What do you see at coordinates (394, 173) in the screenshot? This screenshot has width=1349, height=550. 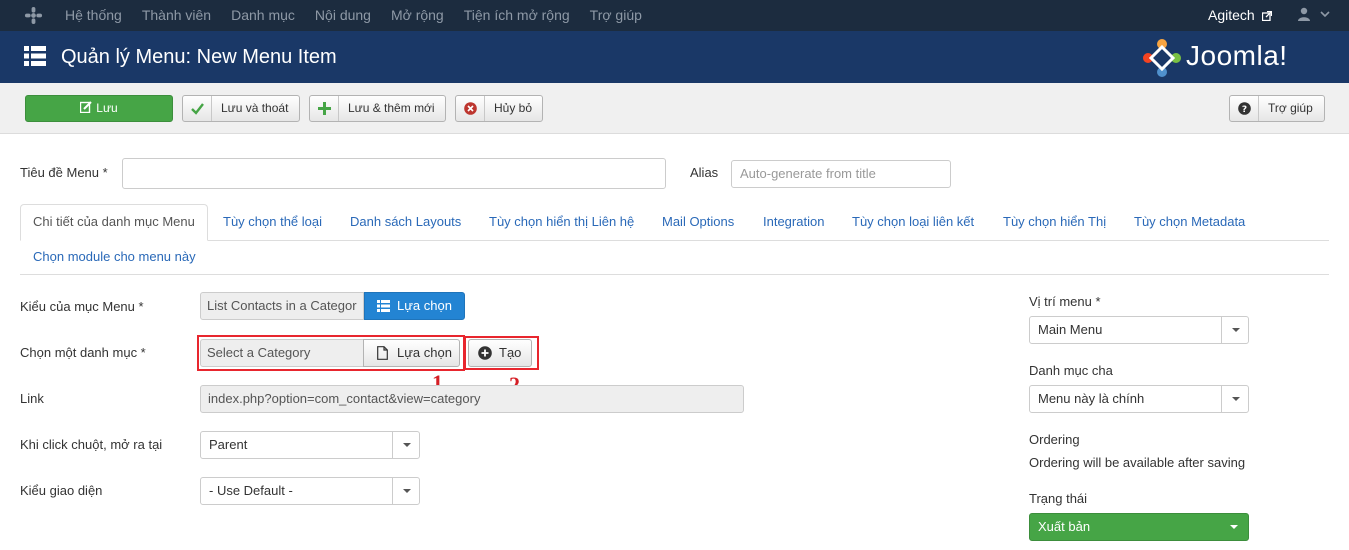 I see `menu-title-input` at bounding box center [394, 173].